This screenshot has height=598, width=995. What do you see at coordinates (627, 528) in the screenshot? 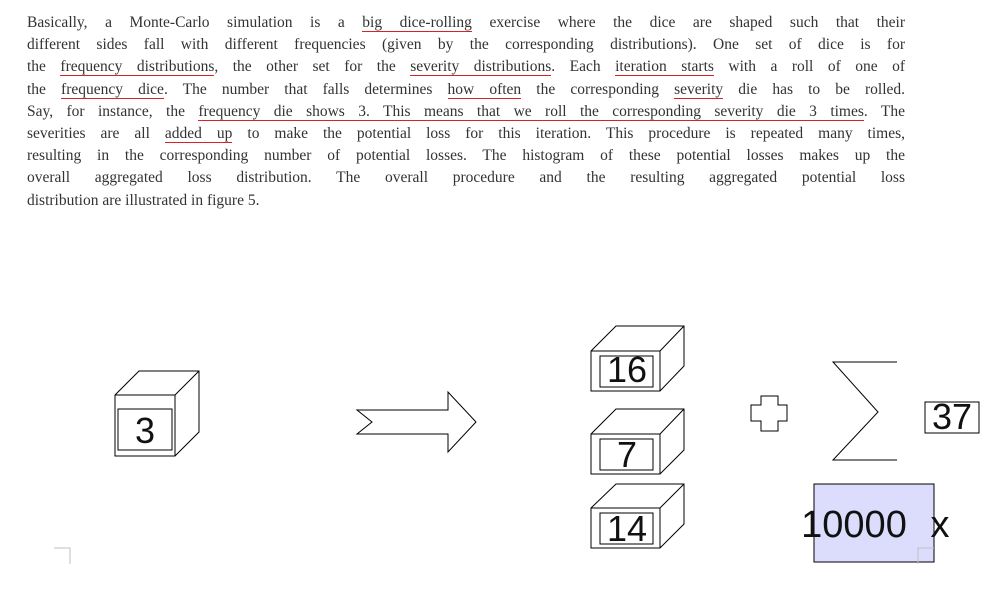
I see `severity-die-3-value: 14` at bounding box center [627, 528].